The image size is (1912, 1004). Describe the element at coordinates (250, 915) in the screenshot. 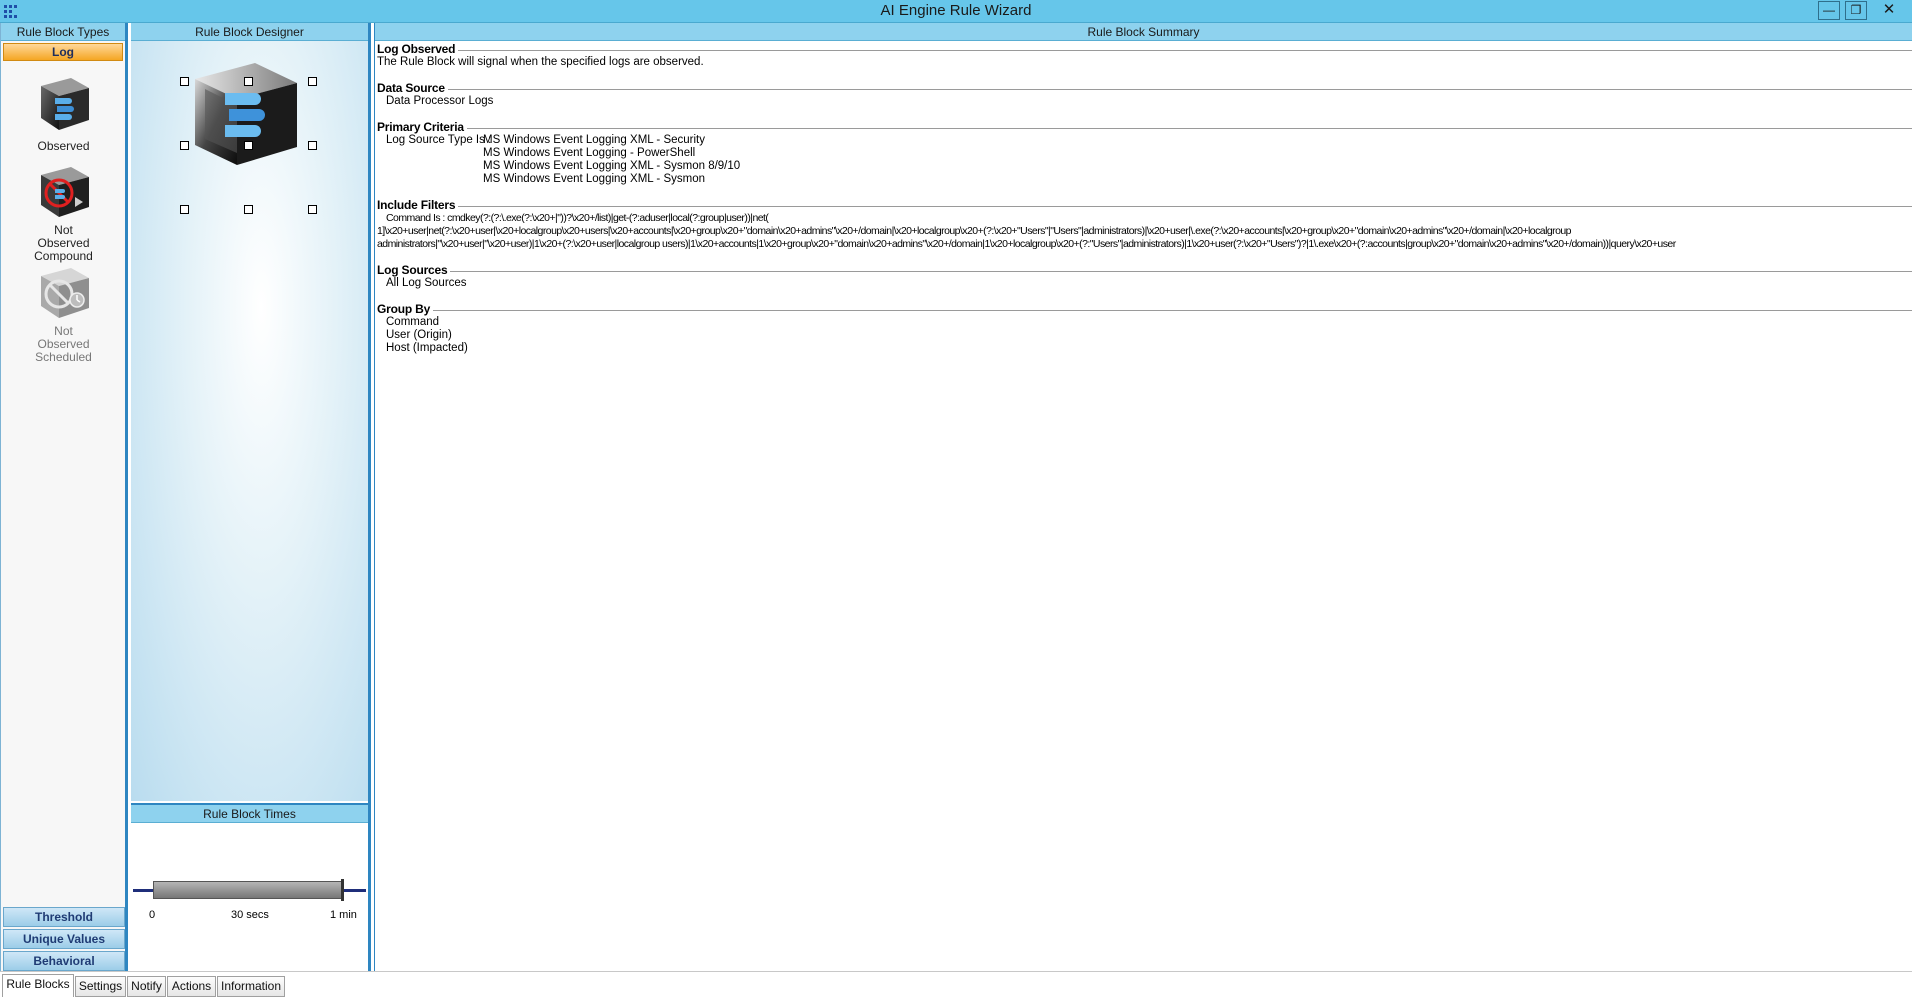

I see `tick-label: 30 secs` at that location.